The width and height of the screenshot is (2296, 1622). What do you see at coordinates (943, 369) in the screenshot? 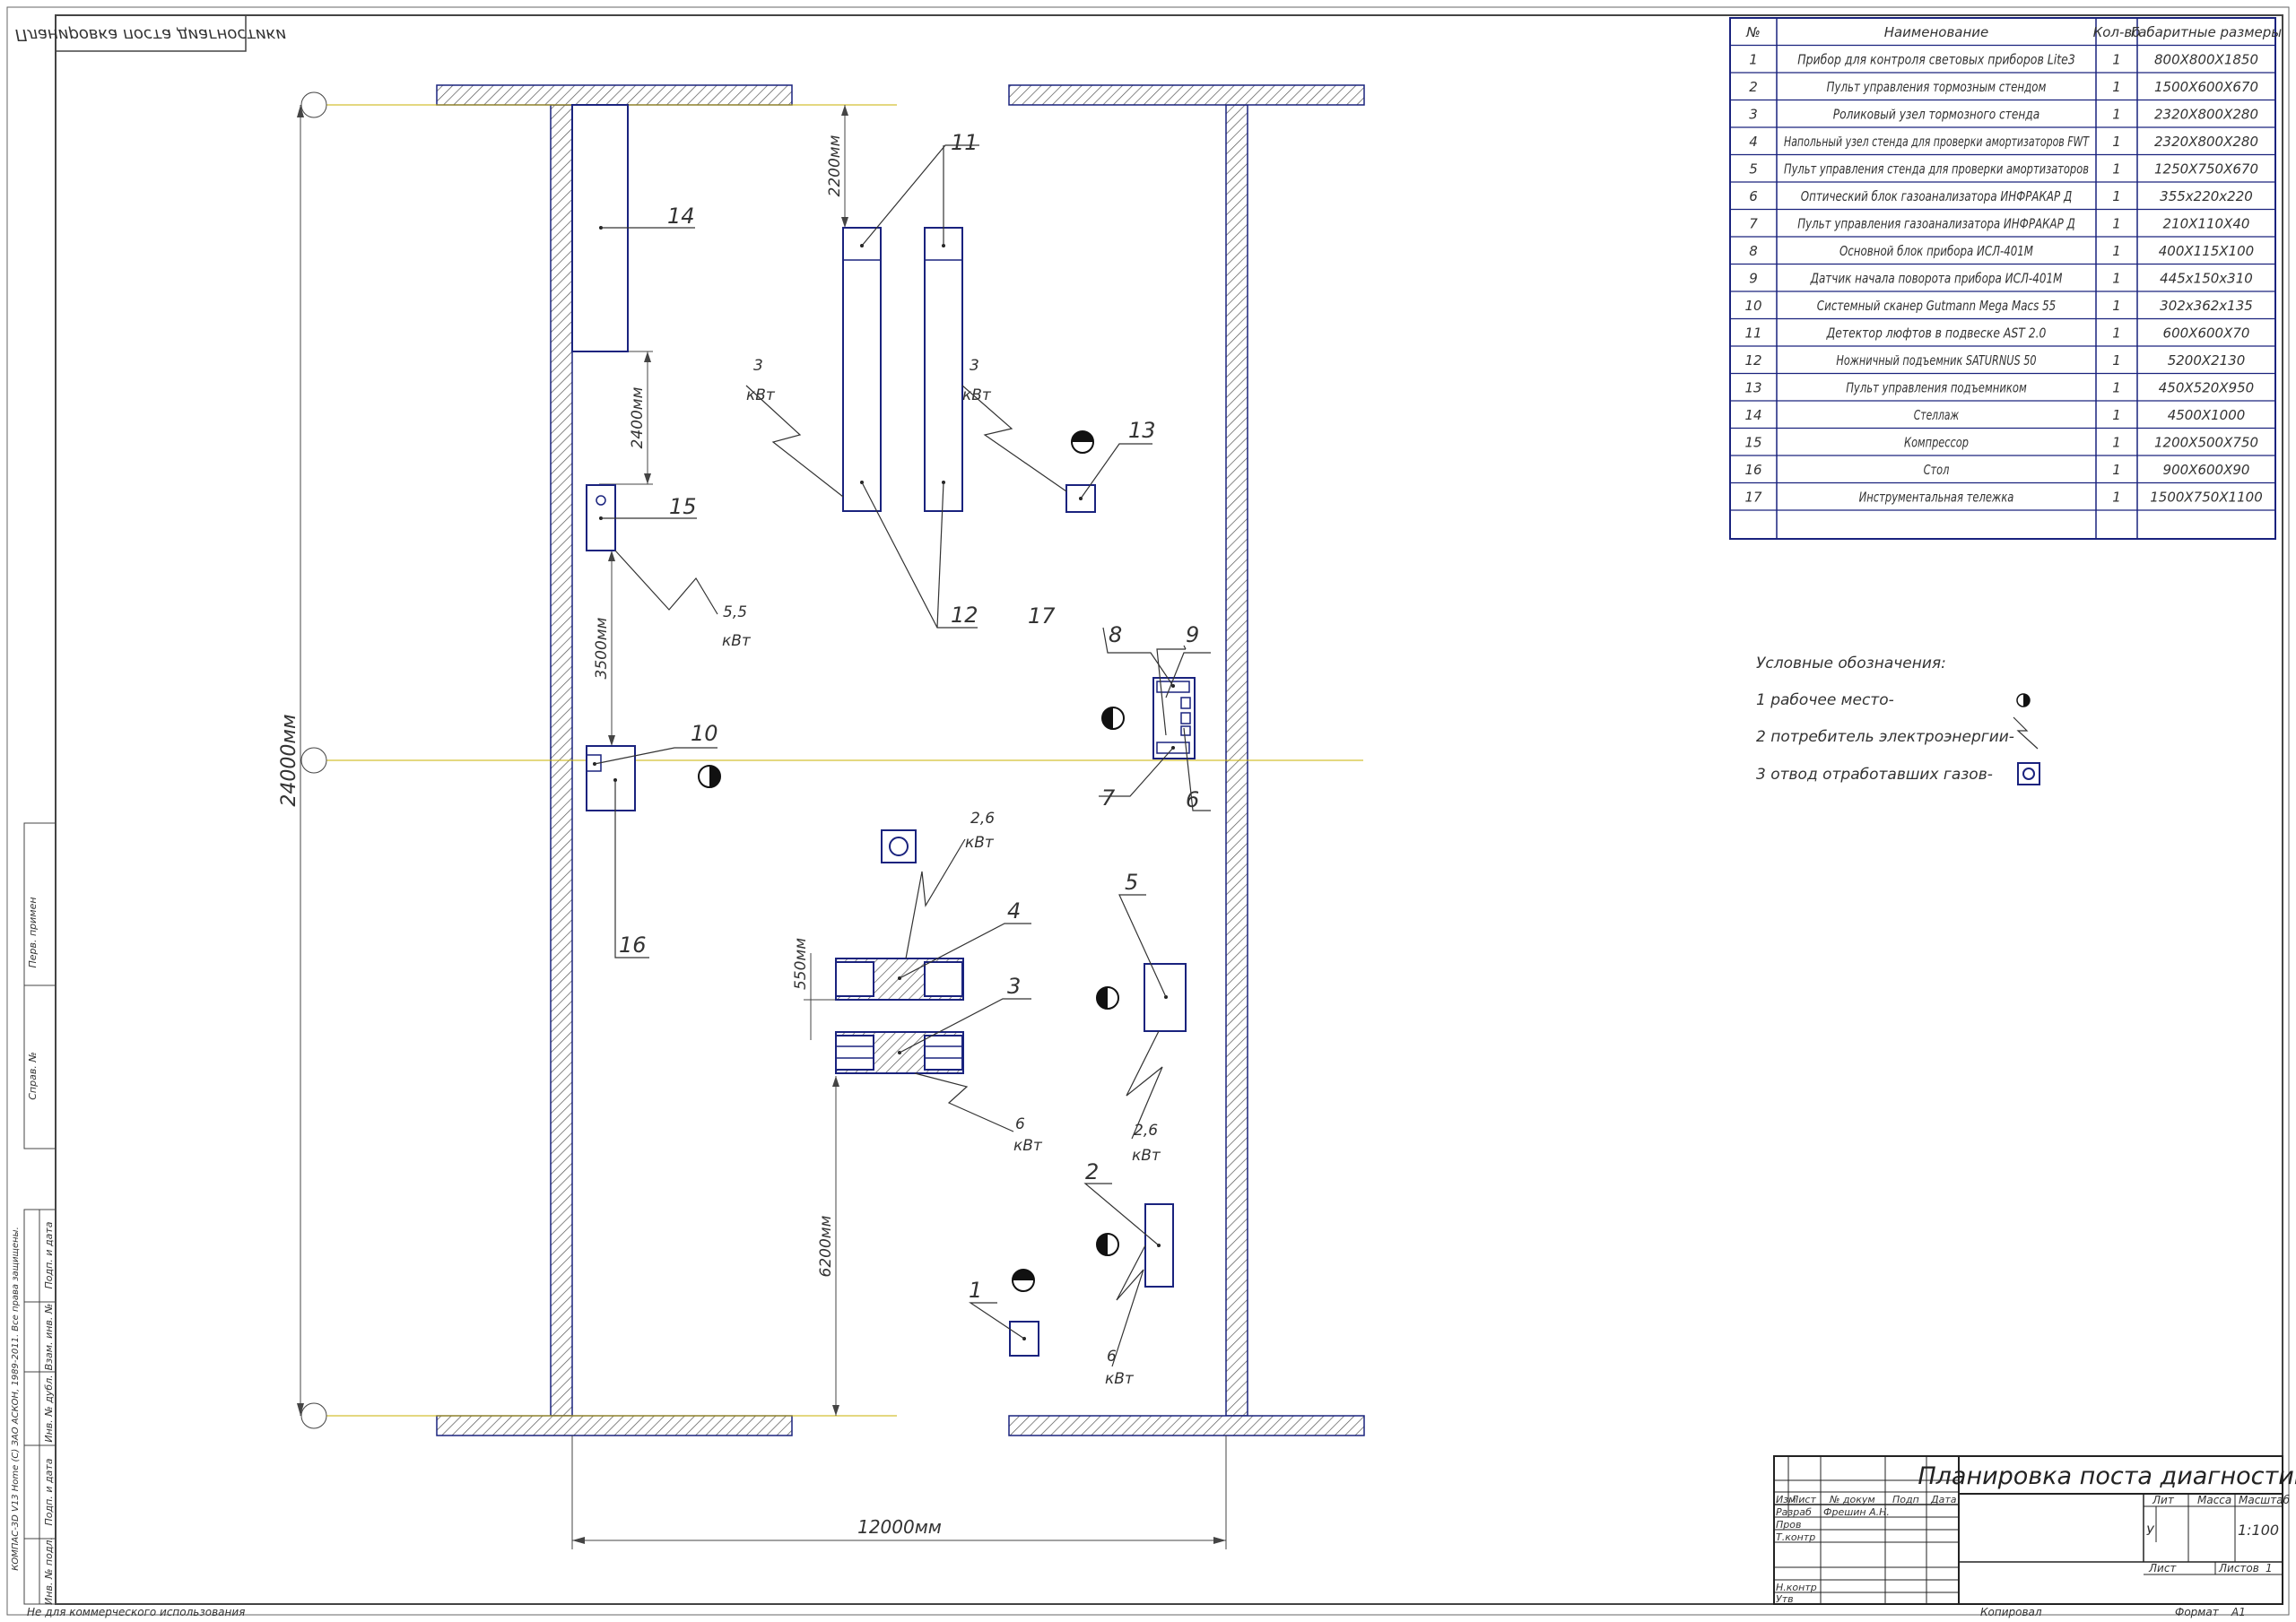
I see `equipment-12-lift-right` at bounding box center [943, 369].